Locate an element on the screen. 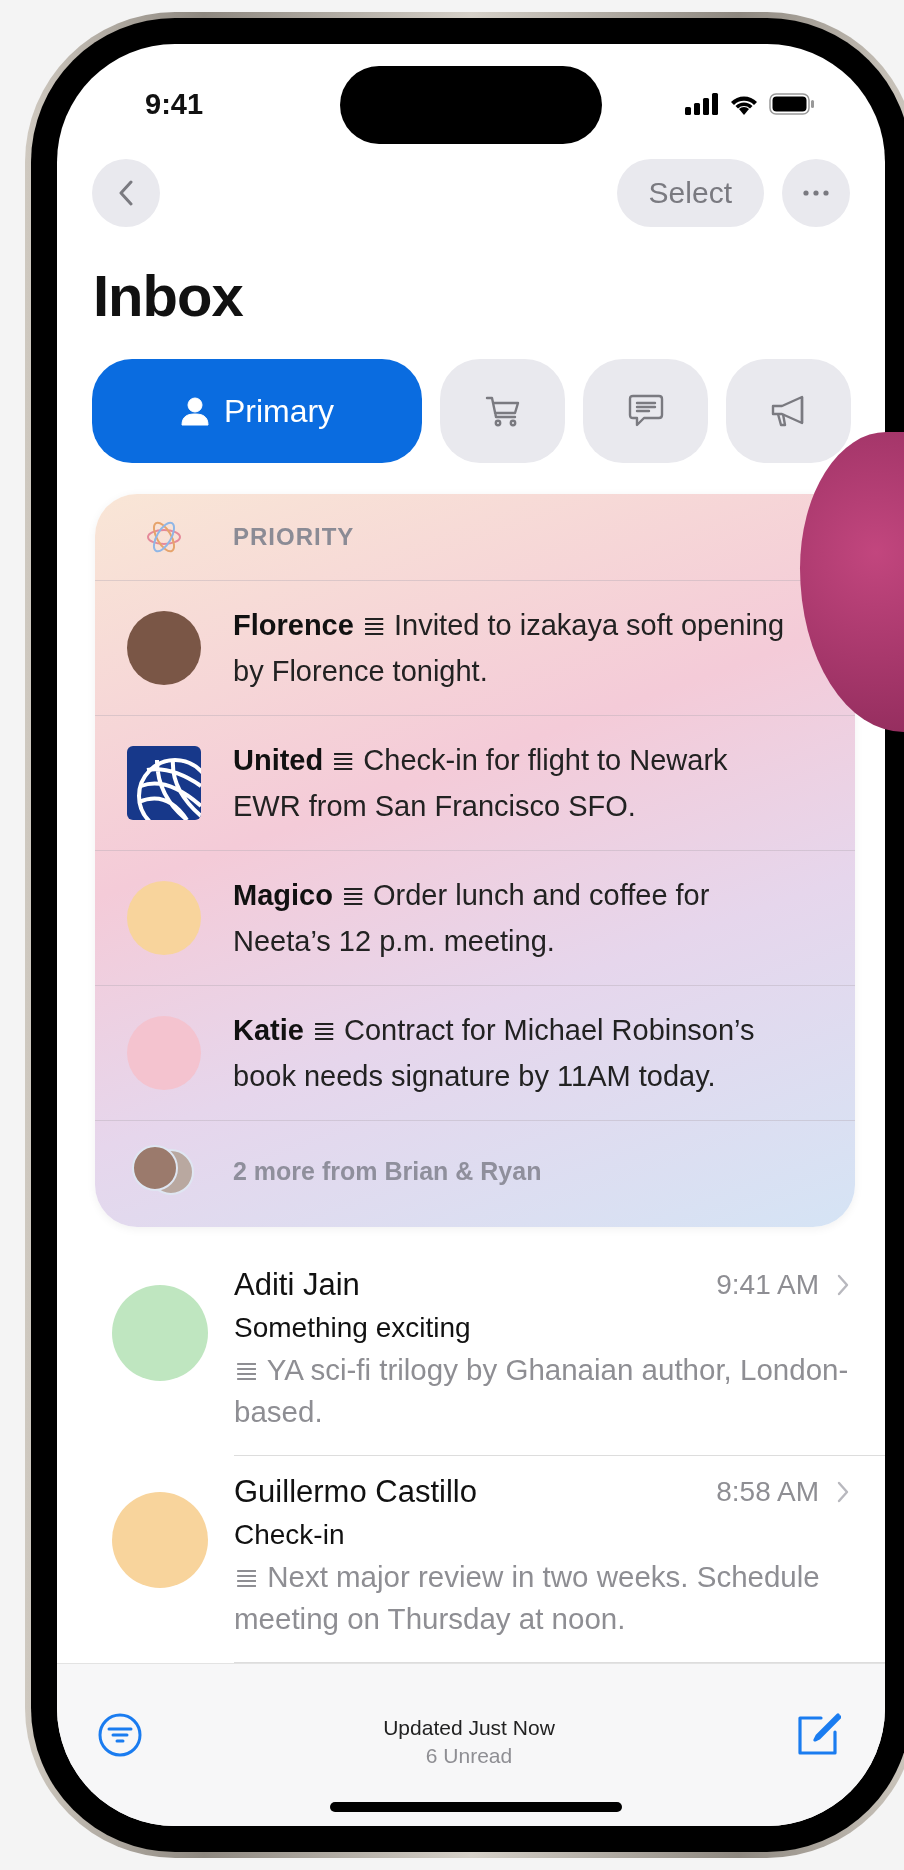  filter-icon is located at coordinates (120, 1735).